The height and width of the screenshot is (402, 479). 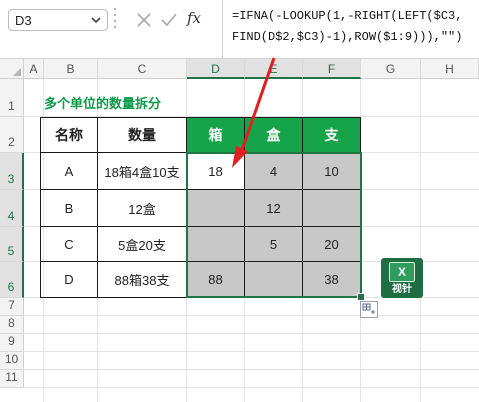 I want to click on row-header-11: 11, so click(x=12, y=379).